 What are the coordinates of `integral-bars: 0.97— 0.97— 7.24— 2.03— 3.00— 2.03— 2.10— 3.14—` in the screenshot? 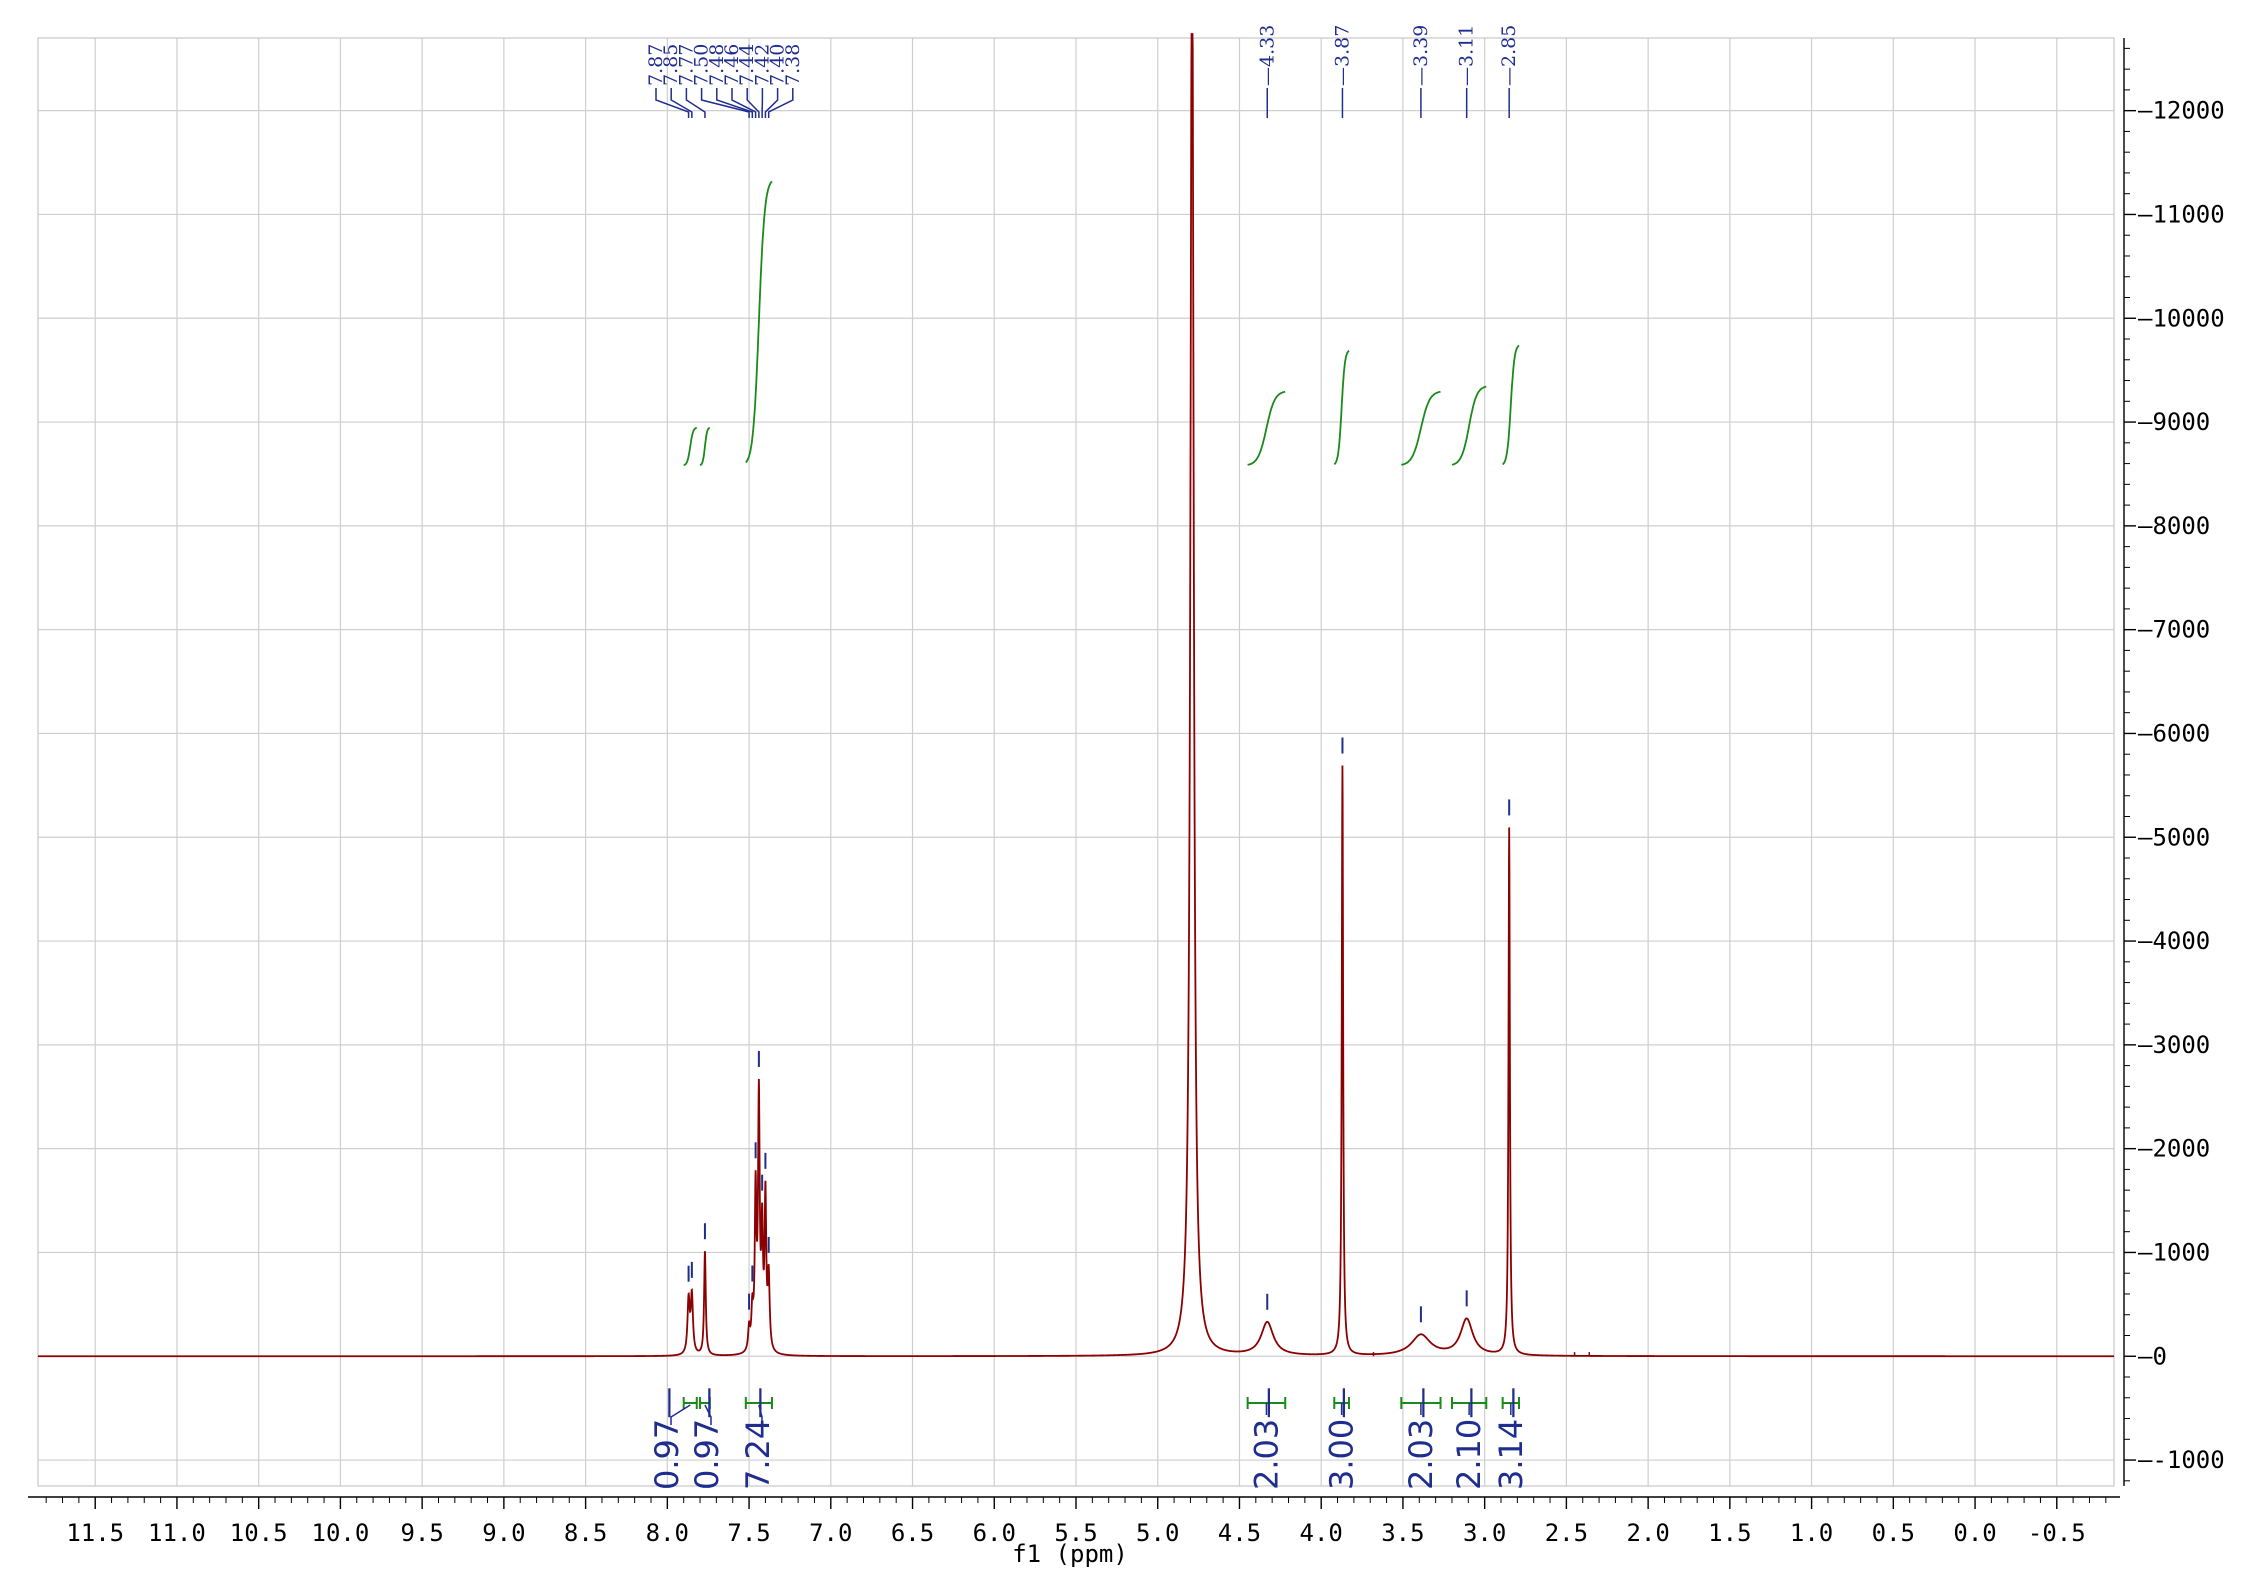 It's located at (1089, 1438).